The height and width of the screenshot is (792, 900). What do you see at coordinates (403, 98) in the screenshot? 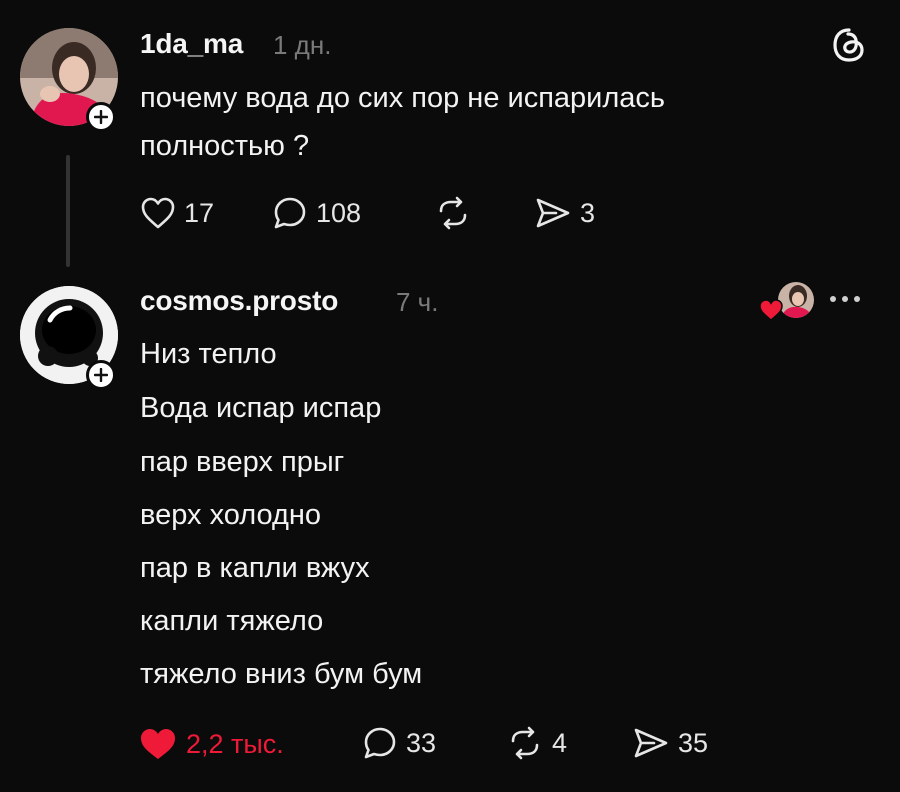
I see `post-text-line-1: почему вода до сих пор не испарилась` at bounding box center [403, 98].